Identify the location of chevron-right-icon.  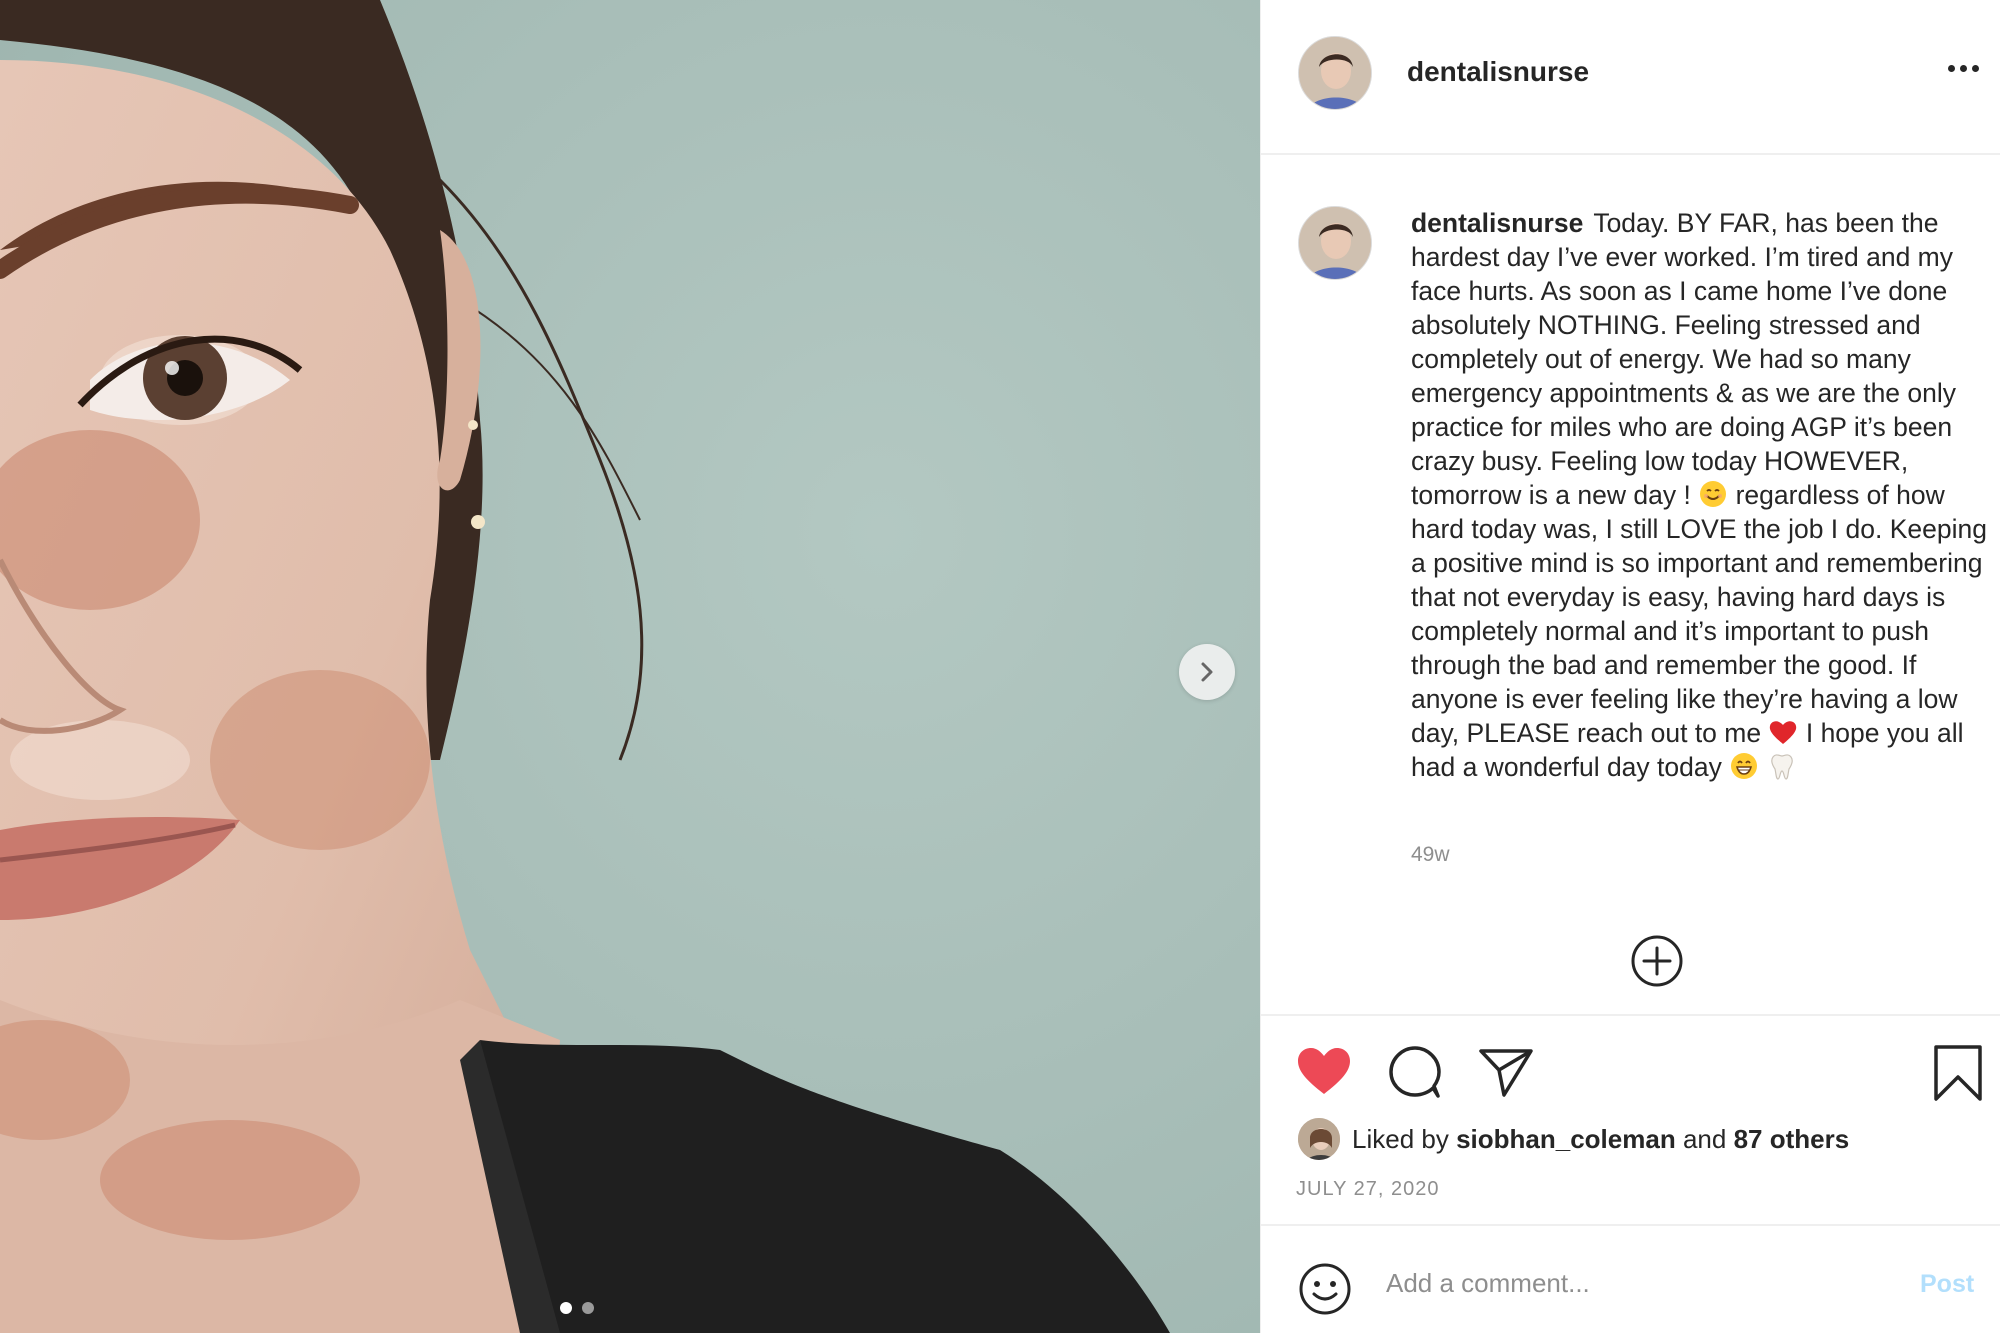
(1207, 672).